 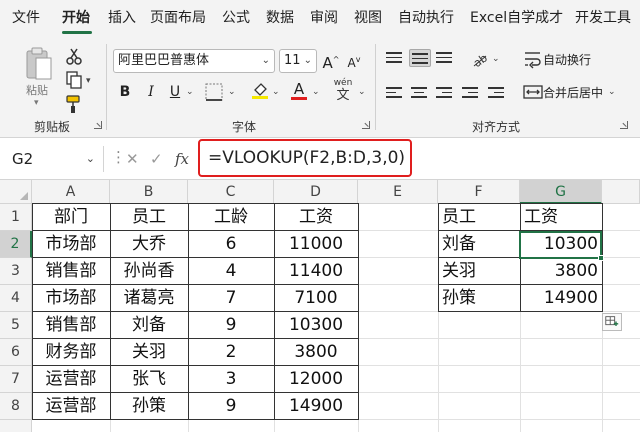 What do you see at coordinates (479, 192) in the screenshot?
I see `column-header-f: F` at bounding box center [479, 192].